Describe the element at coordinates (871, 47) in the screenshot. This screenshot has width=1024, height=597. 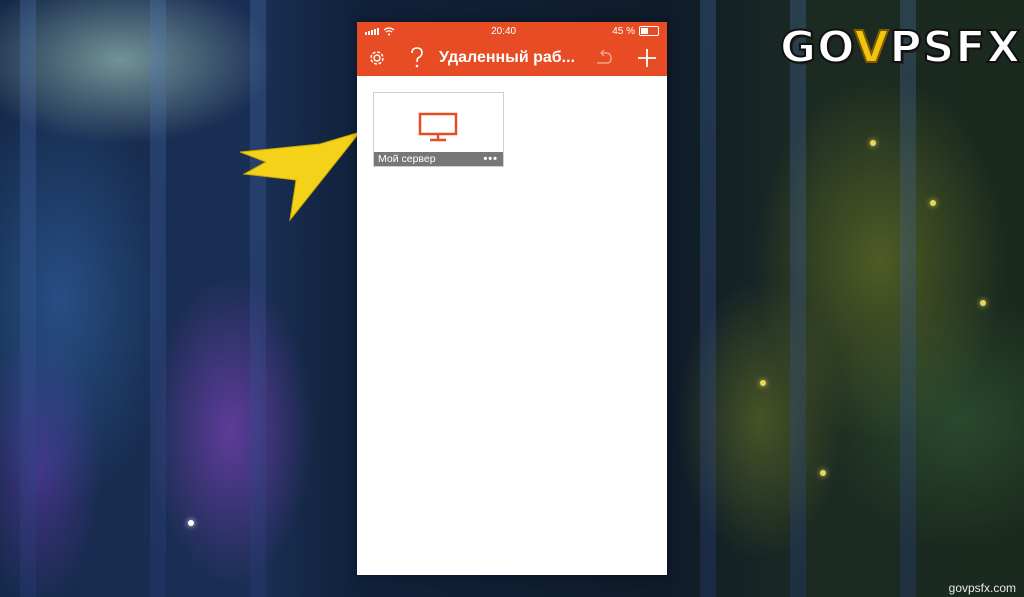
I see `logo-text-v: V` at that location.